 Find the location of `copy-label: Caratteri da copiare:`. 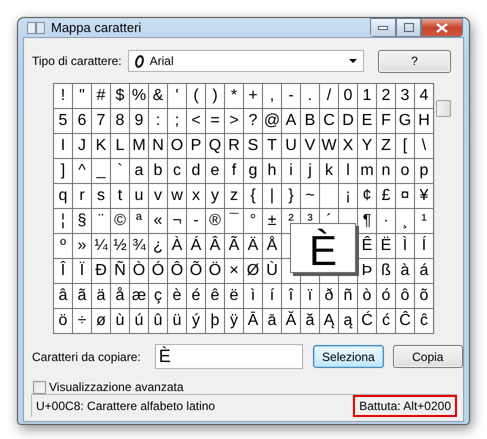

copy-label: Caratteri da copiare: is located at coordinates (86, 357).